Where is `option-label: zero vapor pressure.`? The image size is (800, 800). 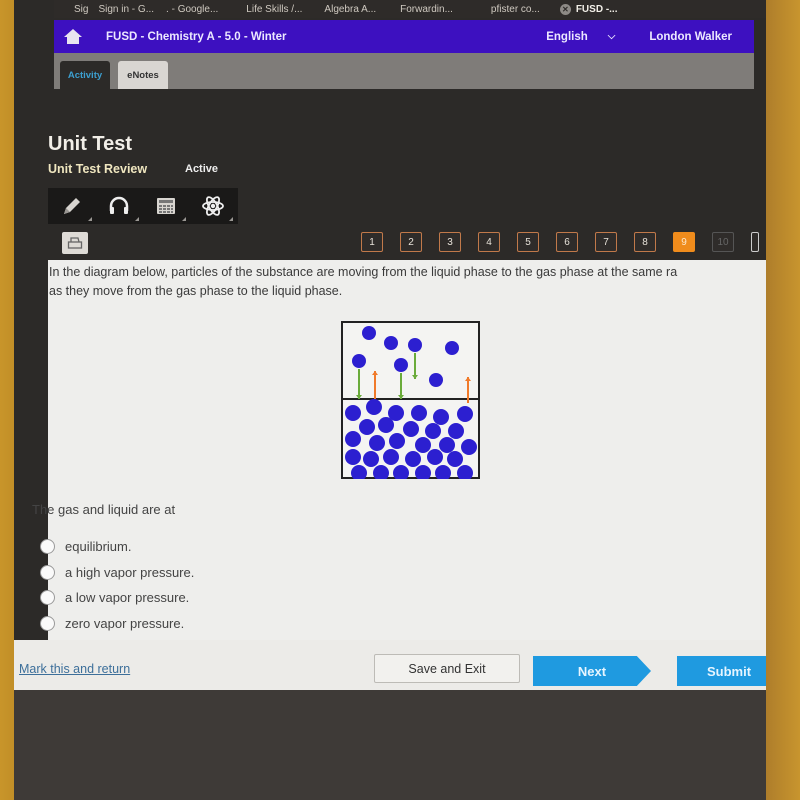 option-label: zero vapor pressure. is located at coordinates (125, 623).